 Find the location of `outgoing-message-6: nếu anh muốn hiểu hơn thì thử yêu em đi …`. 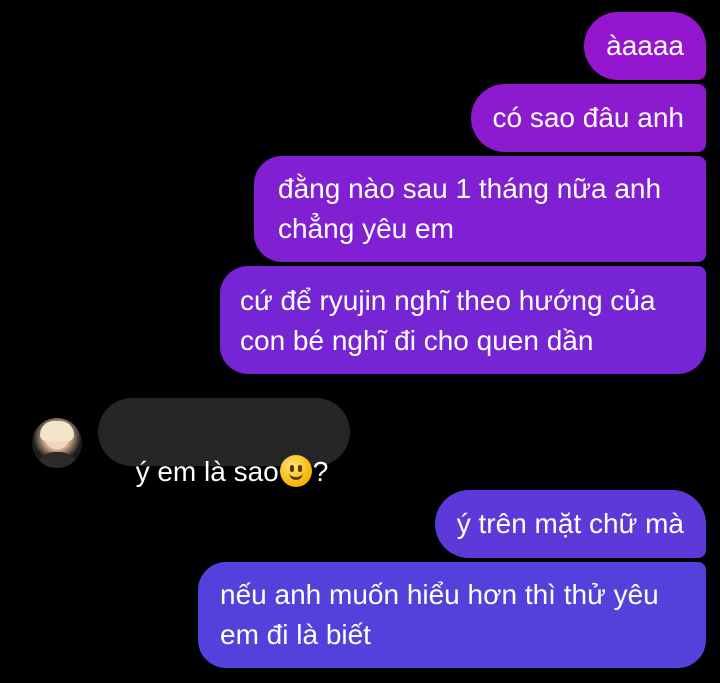

outgoing-message-6: nếu anh muốn hiểu hơn thì thử yêu em đi … is located at coordinates (452, 615).